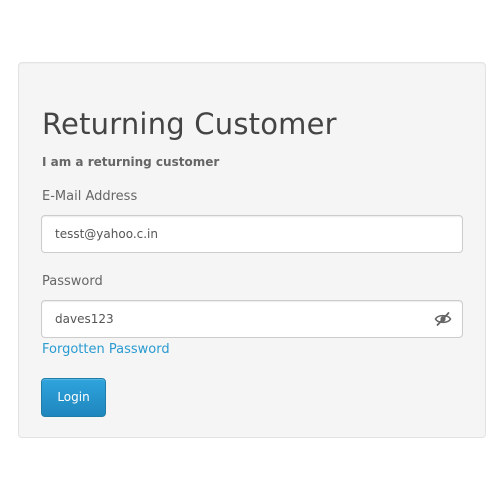 The height and width of the screenshot is (500, 500). Describe the element at coordinates (72, 281) in the screenshot. I see `password-label: Password` at that location.